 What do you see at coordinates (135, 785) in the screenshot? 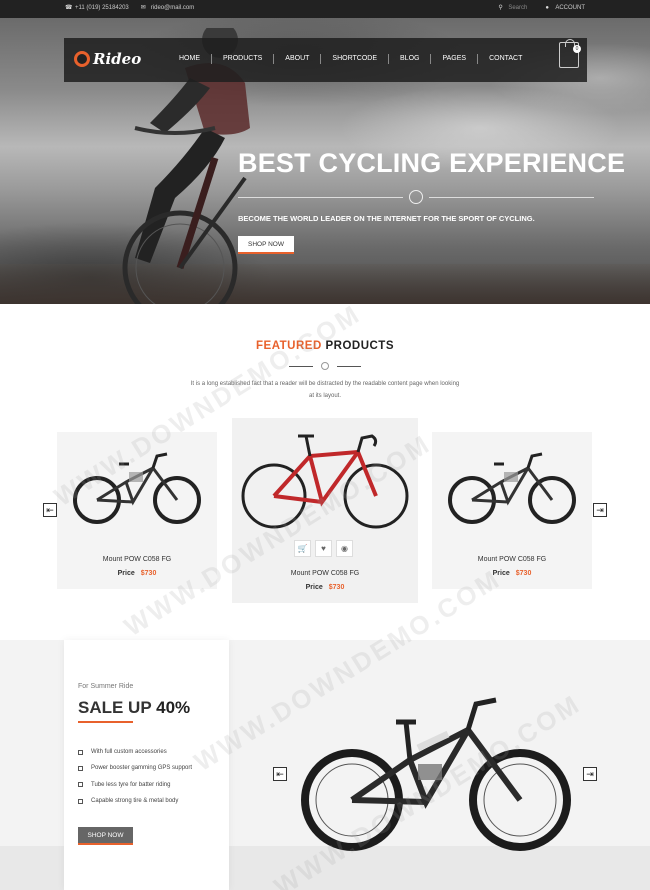
I see `list-item: Tube less tyre for batter riding` at bounding box center [135, 785].